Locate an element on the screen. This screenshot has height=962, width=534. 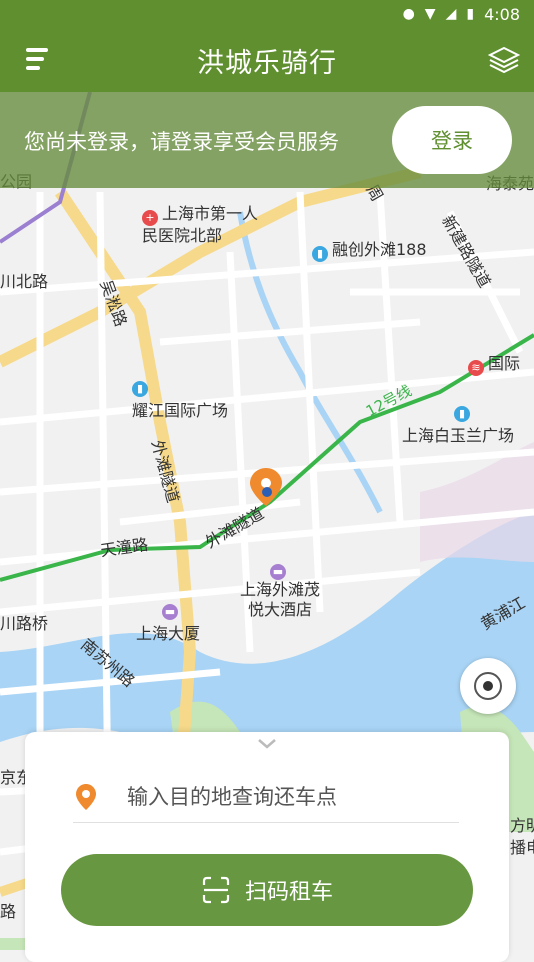
destination-row is located at coordinates (266, 797).